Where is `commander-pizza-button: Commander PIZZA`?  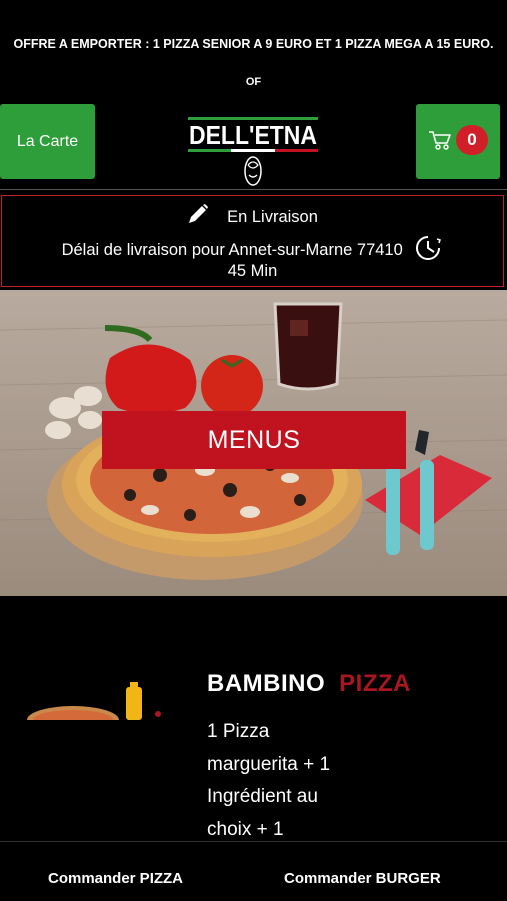
commander-pizza-button: Commander PIZZA is located at coordinates (115, 878).